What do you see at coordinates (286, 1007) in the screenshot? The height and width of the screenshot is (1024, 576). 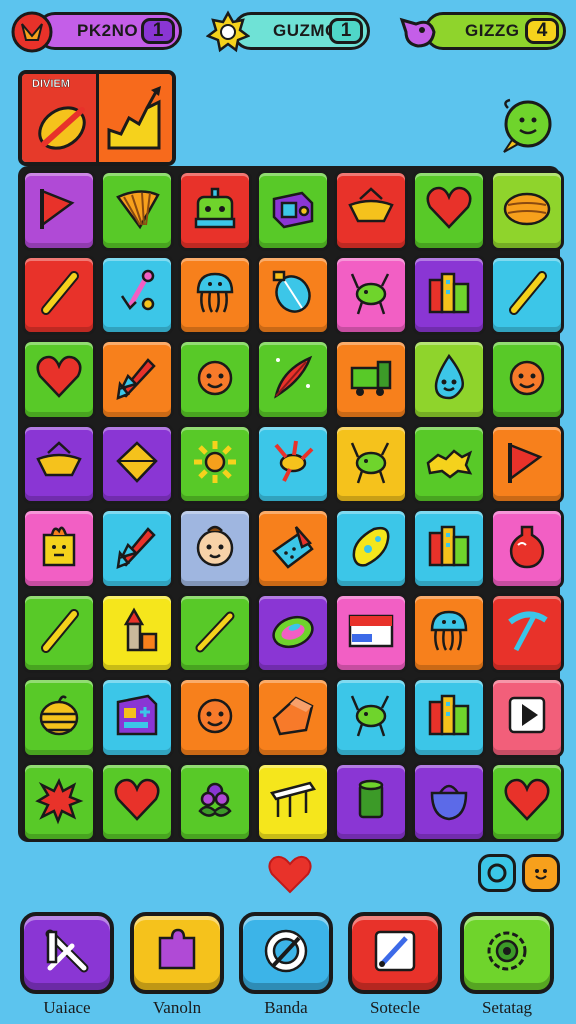 I see `toolbar-button-label: Banda` at bounding box center [286, 1007].